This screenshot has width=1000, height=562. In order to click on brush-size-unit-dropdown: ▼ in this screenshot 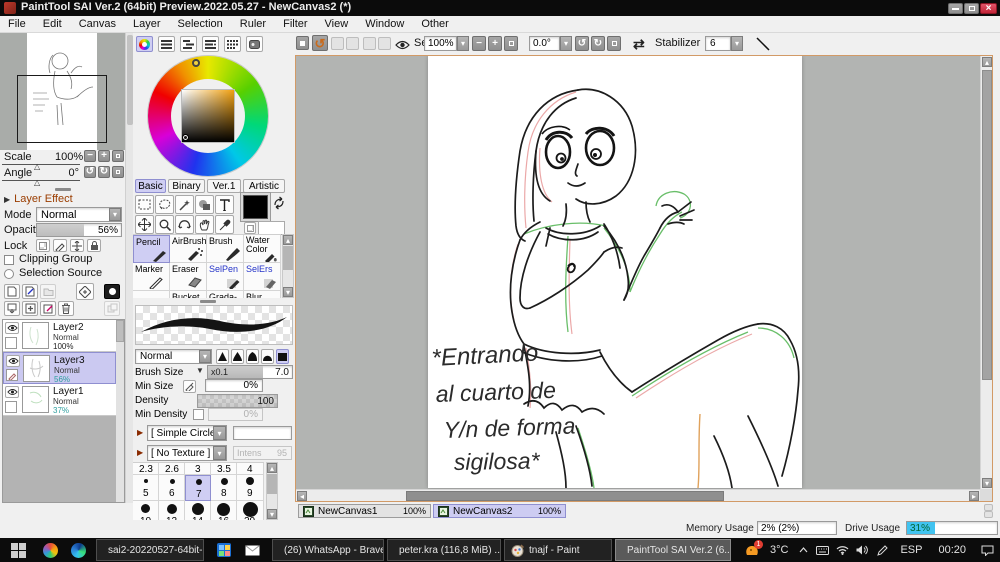, I will do `click(200, 370)`.